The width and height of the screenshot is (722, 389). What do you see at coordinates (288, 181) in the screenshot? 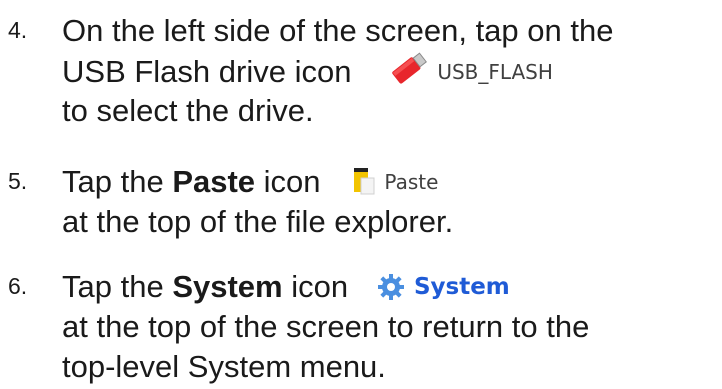
I see `step-5-suffix: icon` at bounding box center [288, 181].